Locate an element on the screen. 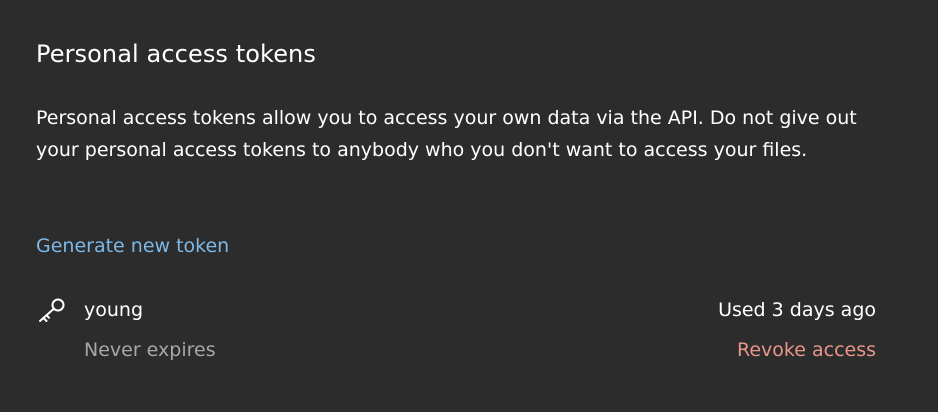 This screenshot has width=938, height=412. section-title: Personal access tokens is located at coordinates (176, 54).